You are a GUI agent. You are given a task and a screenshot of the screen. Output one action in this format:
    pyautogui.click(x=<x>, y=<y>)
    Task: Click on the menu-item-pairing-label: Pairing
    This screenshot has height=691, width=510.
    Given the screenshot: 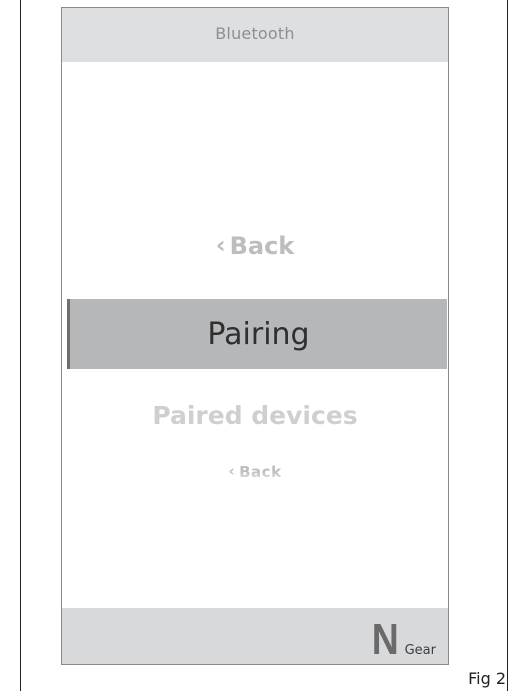 What is the action you would take?
    pyautogui.click(x=258, y=334)
    